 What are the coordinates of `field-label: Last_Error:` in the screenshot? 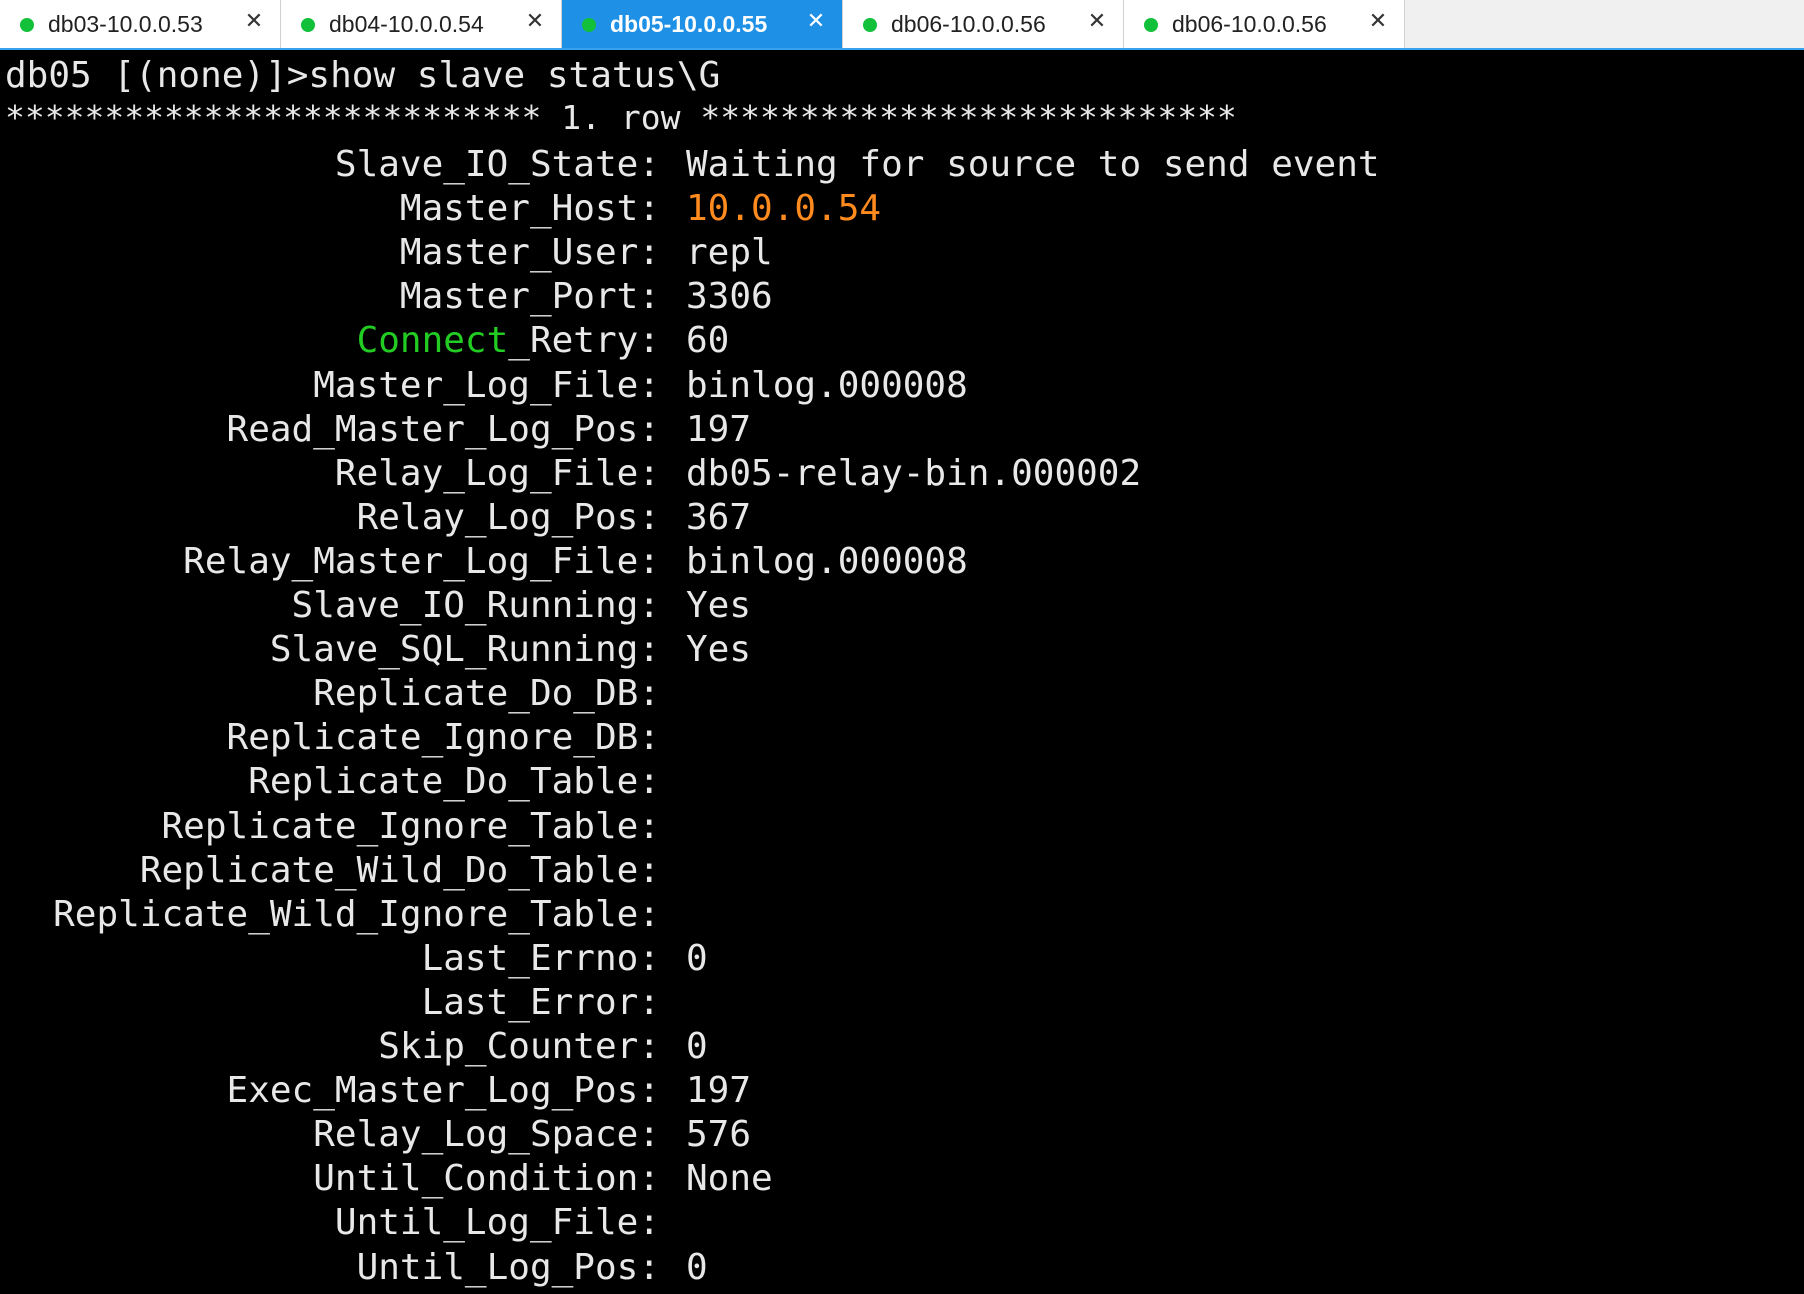 It's located at (540, 1002).